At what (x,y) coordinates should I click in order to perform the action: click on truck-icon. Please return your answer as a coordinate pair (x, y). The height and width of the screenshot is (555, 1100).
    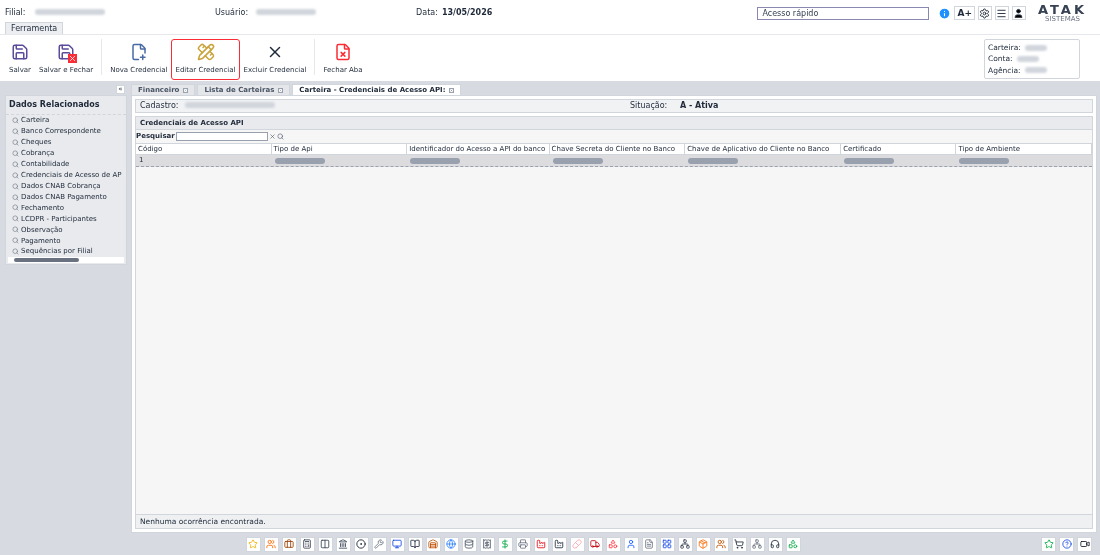
    Looking at the image, I should click on (595, 544).